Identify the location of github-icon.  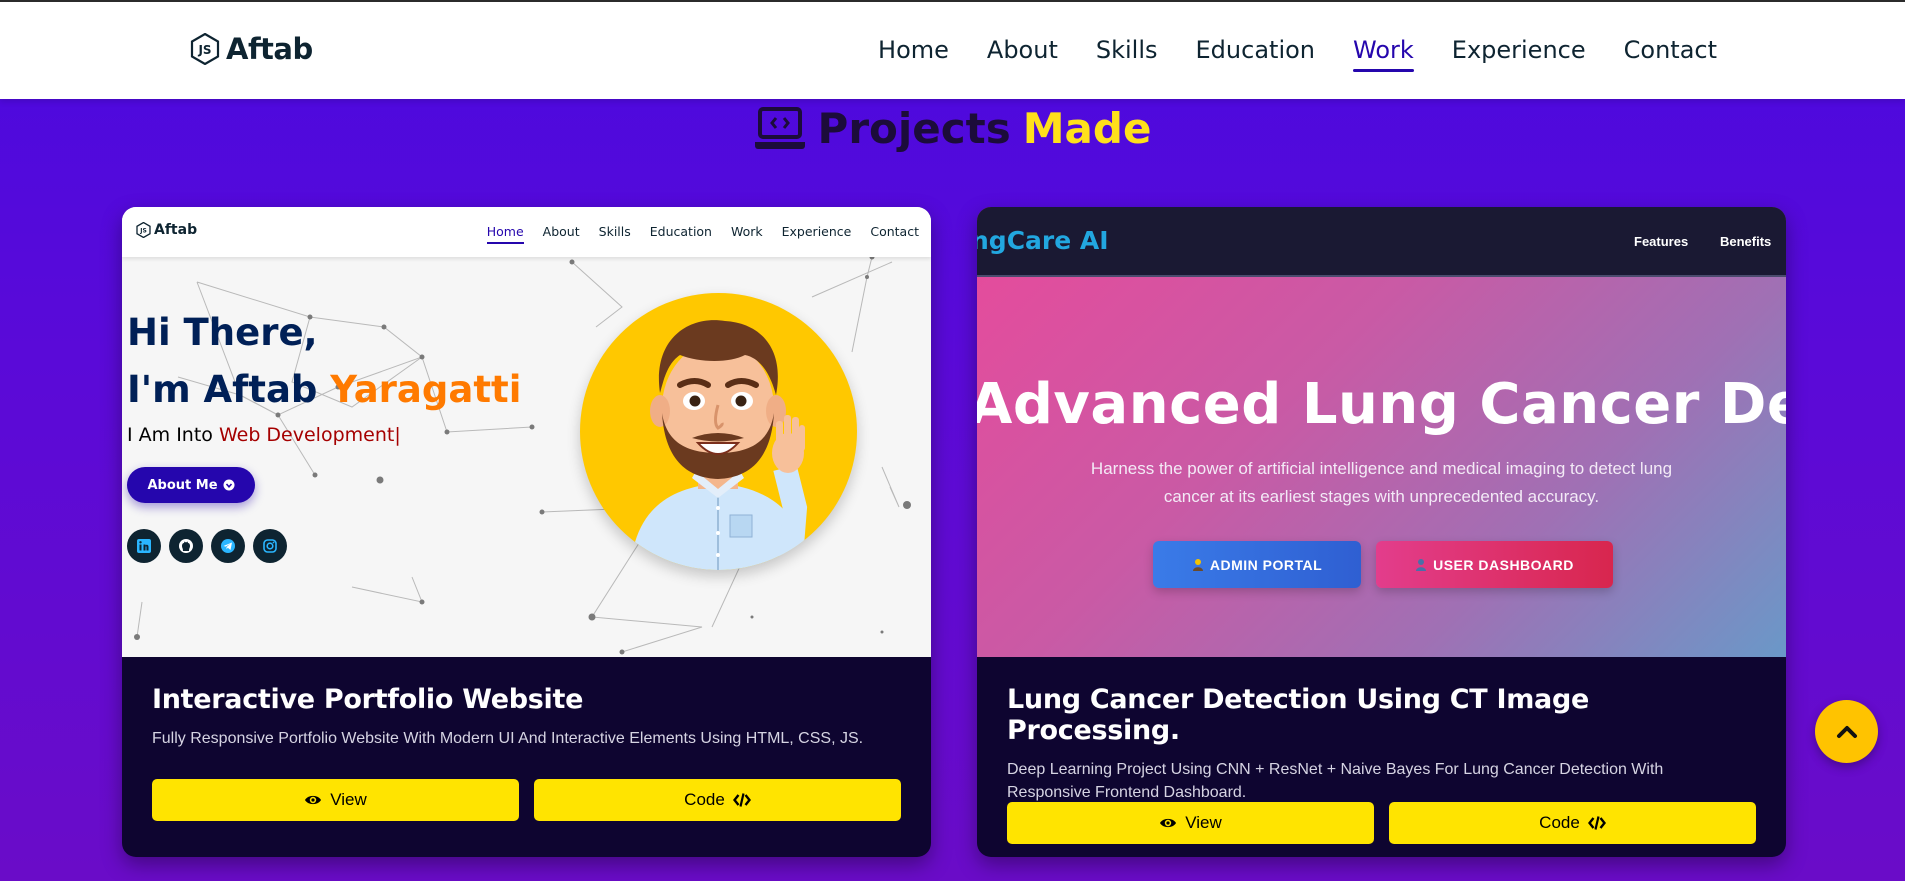
(186, 546).